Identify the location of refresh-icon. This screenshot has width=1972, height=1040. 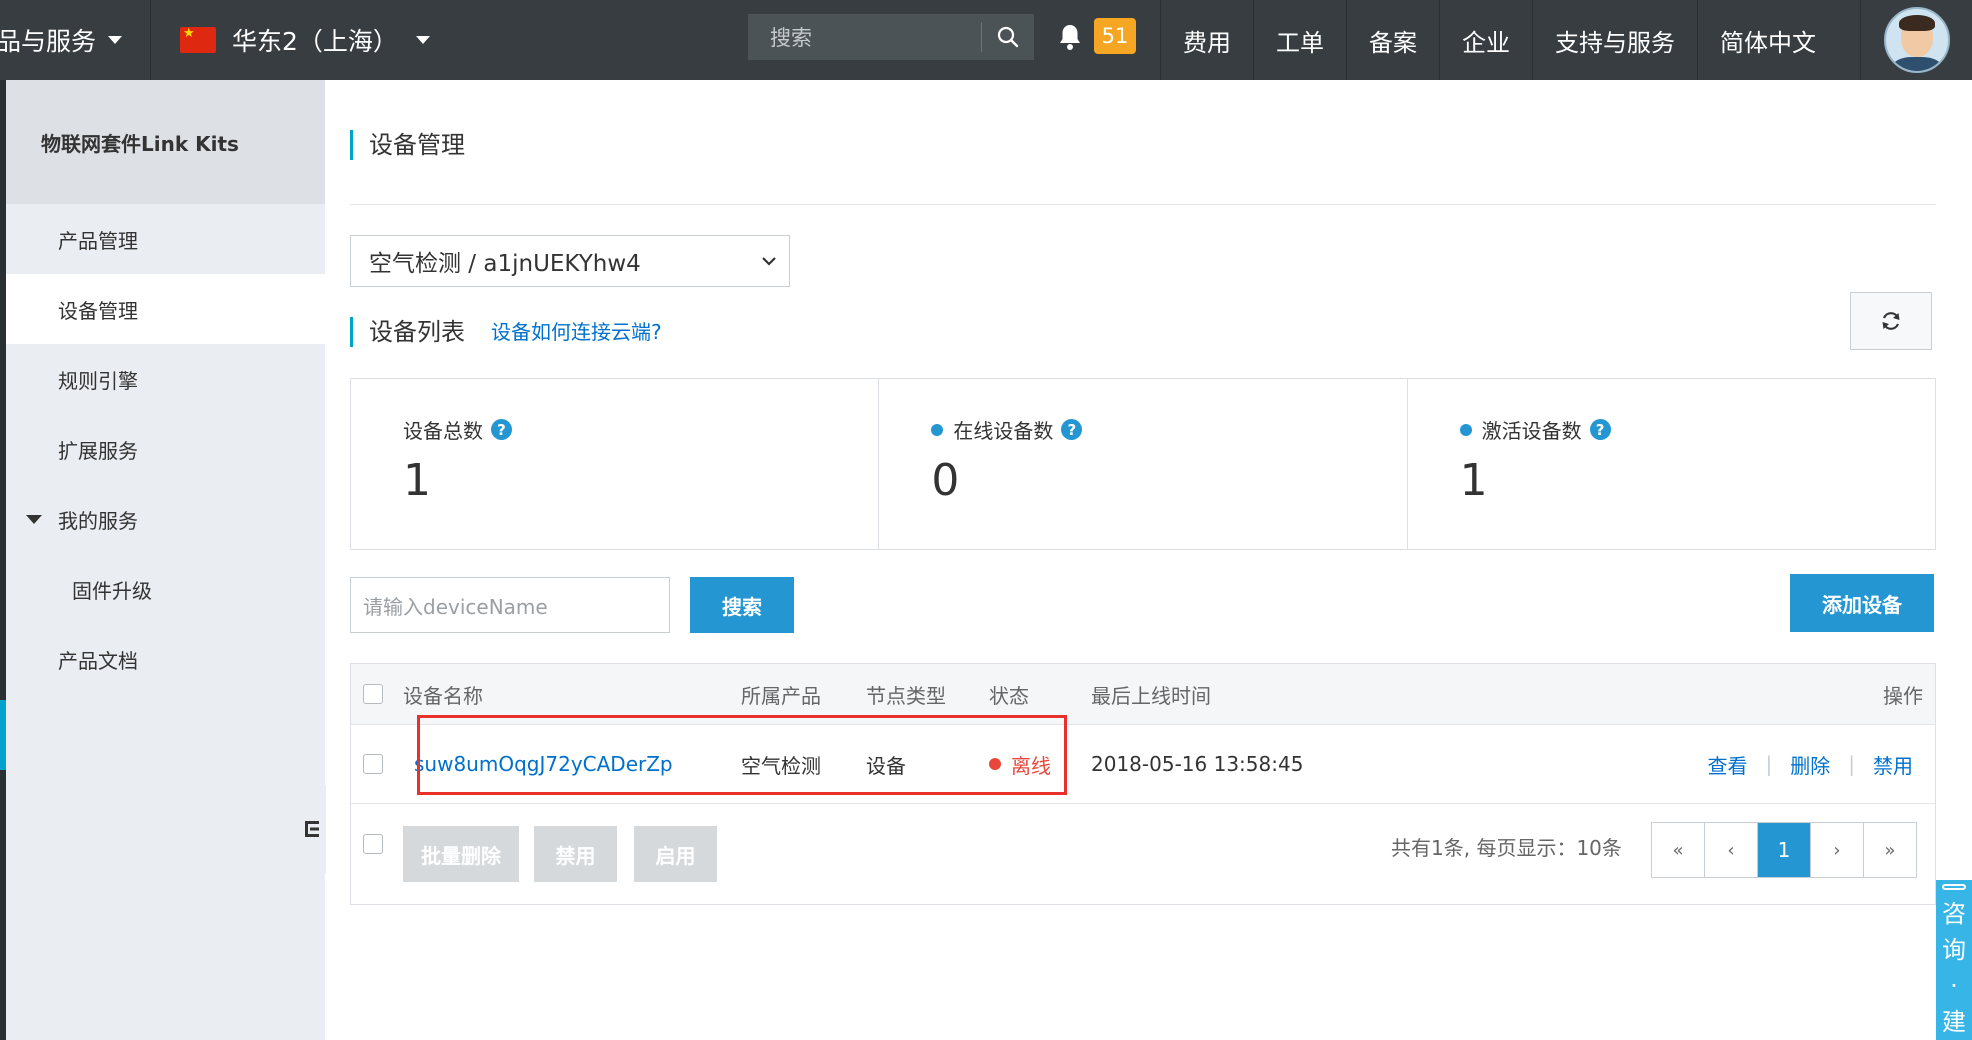
(1891, 321).